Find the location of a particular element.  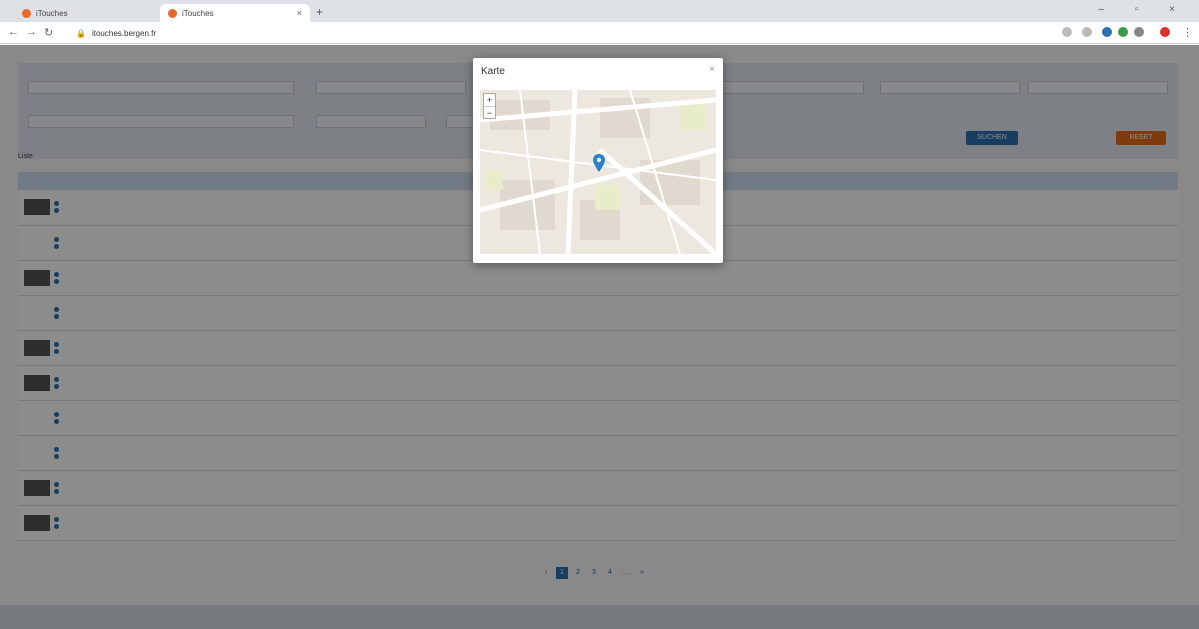

close-tab-icon: × is located at coordinates (299, 13).